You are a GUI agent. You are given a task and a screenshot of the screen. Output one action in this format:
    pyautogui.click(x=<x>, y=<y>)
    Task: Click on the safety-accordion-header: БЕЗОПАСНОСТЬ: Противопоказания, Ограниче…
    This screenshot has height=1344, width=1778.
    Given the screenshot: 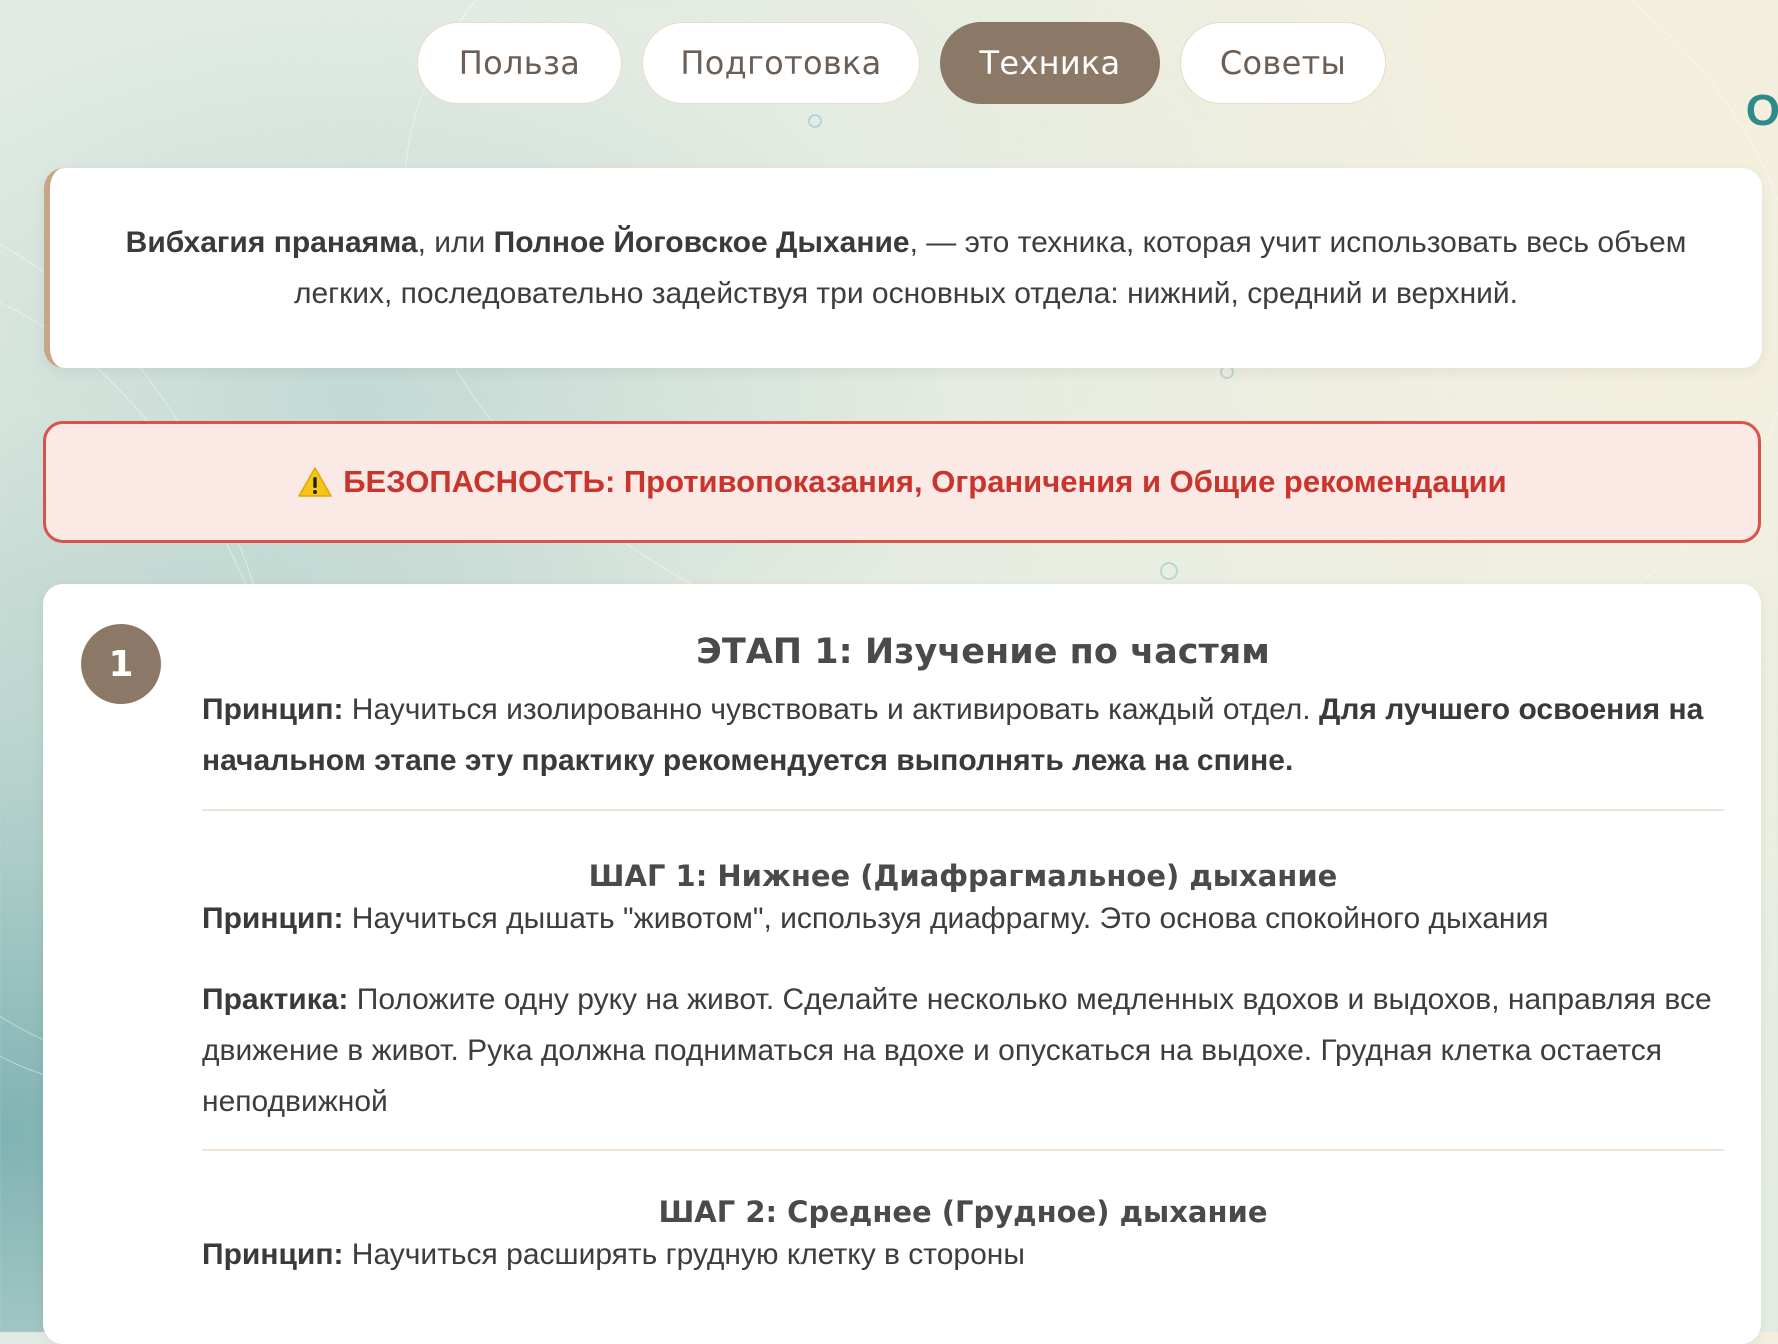 What is the action you would take?
    pyautogui.click(x=902, y=482)
    